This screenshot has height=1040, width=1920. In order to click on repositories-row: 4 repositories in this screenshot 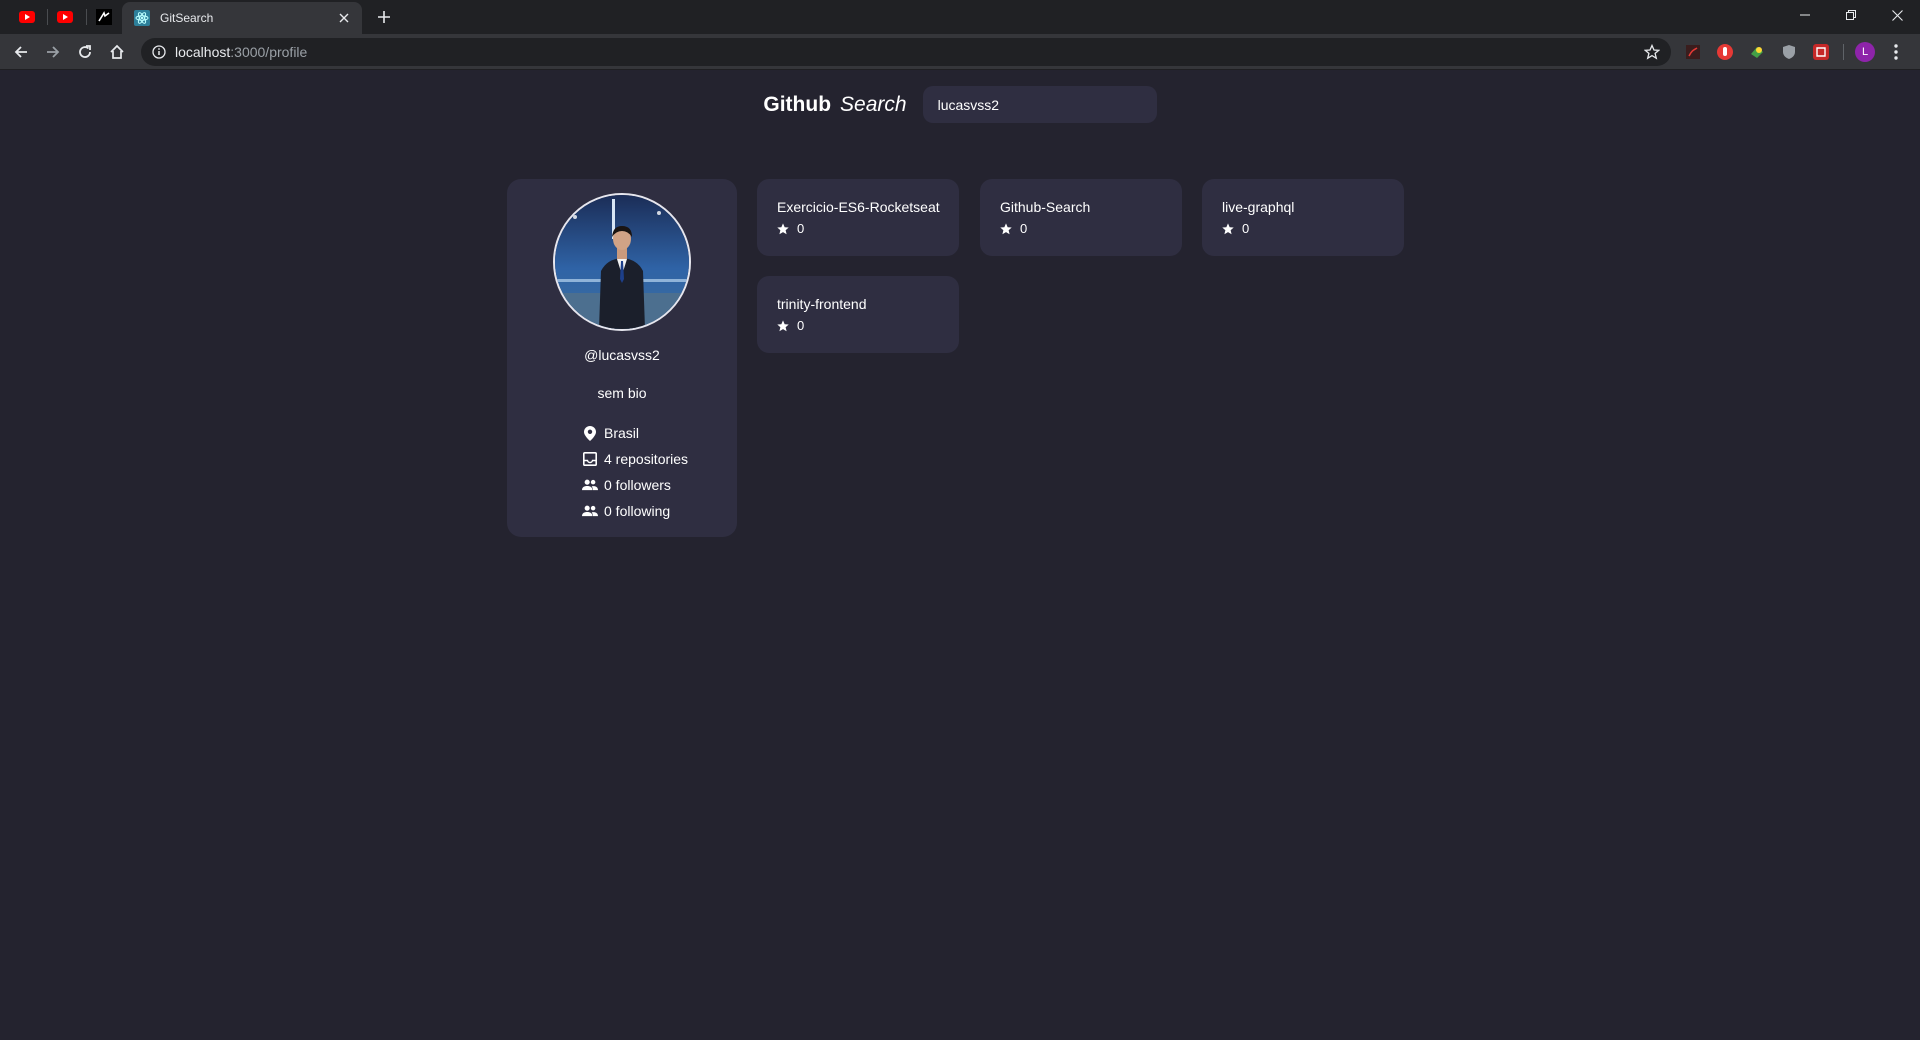, I will do `click(635, 459)`.